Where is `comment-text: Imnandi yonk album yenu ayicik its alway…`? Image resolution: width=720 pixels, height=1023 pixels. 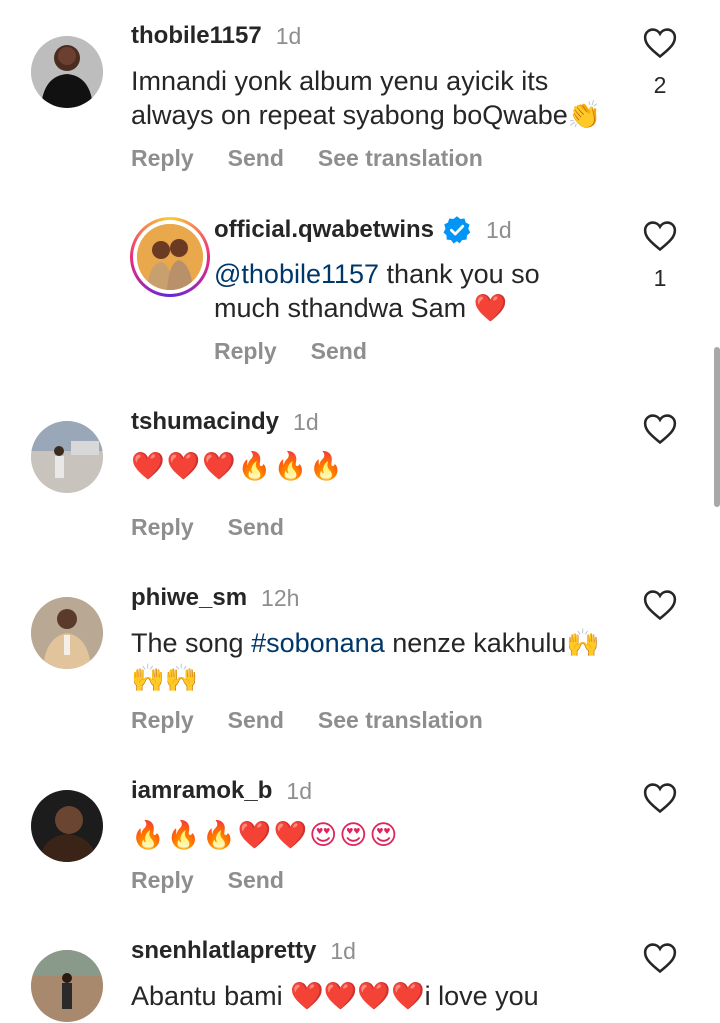
comment-text: Imnandi yonk album yenu ayicik its alway… is located at coordinates (366, 98).